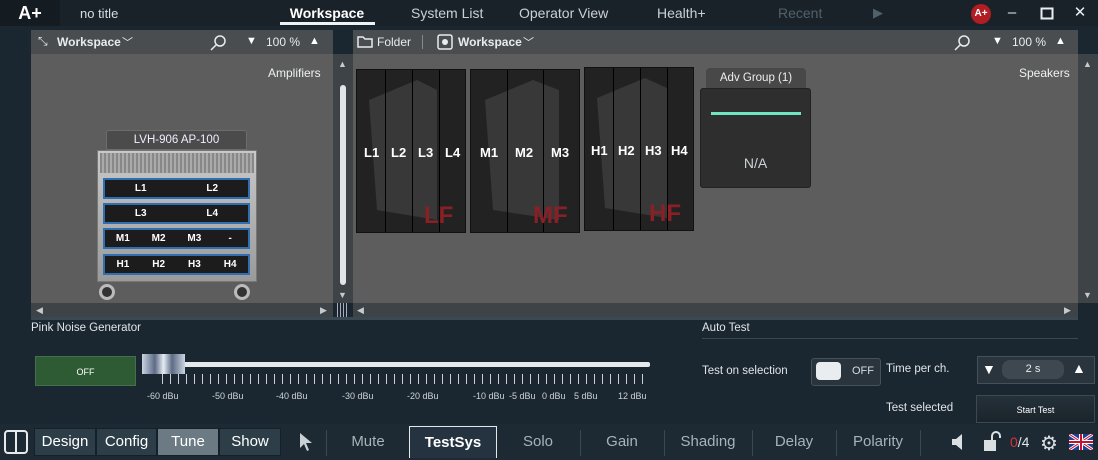 The image size is (1098, 460). I want to click on scale-label: -40 dBu, so click(292, 396).